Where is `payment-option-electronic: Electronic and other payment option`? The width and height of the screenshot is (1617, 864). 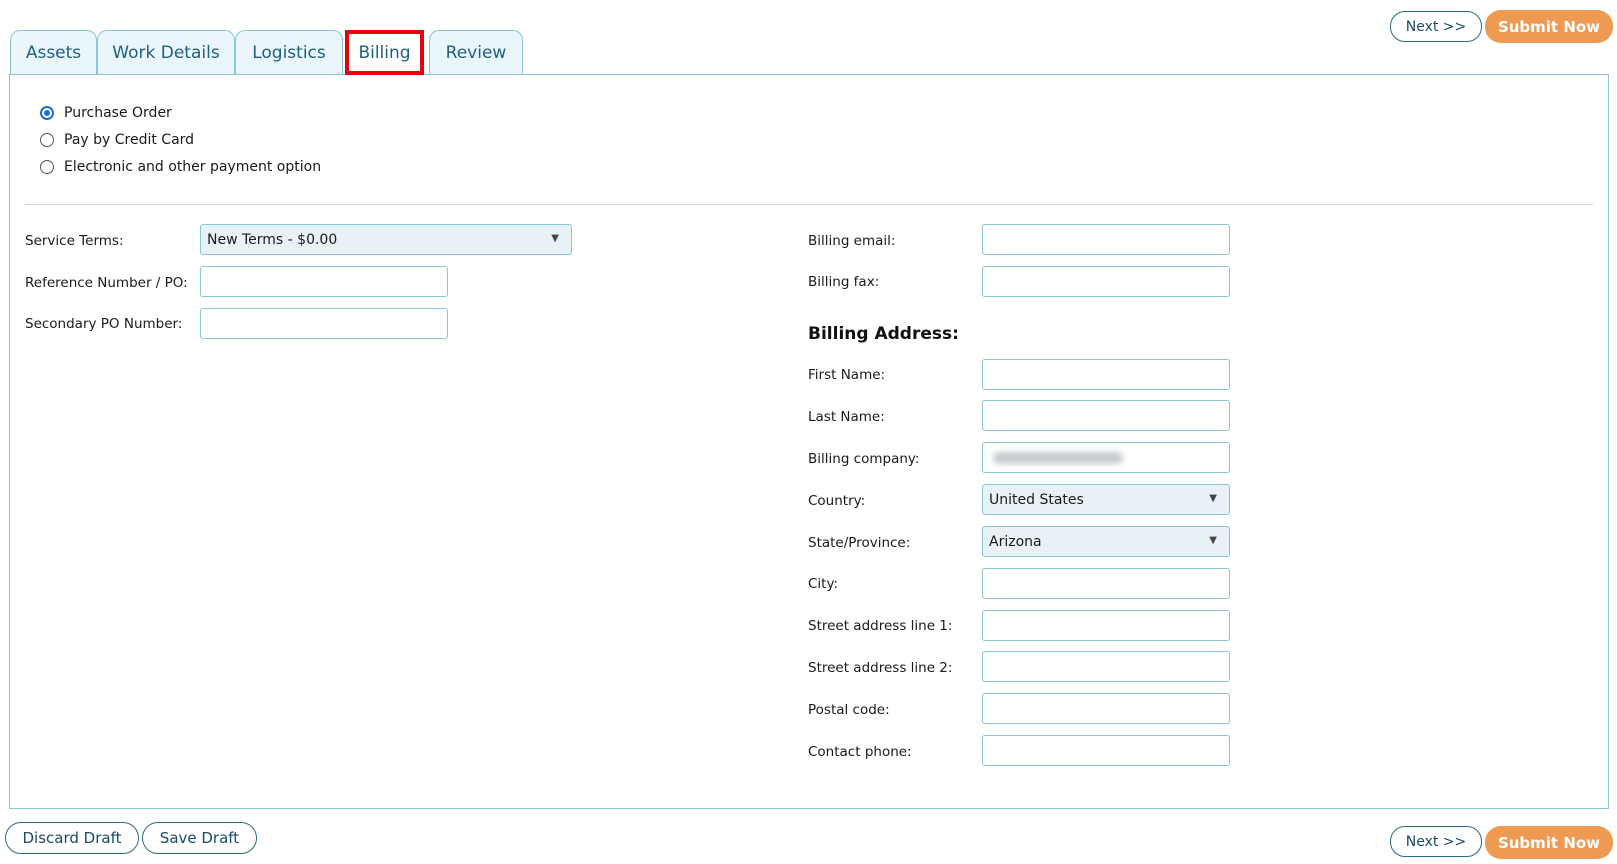 payment-option-electronic: Electronic and other payment option is located at coordinates (180, 167).